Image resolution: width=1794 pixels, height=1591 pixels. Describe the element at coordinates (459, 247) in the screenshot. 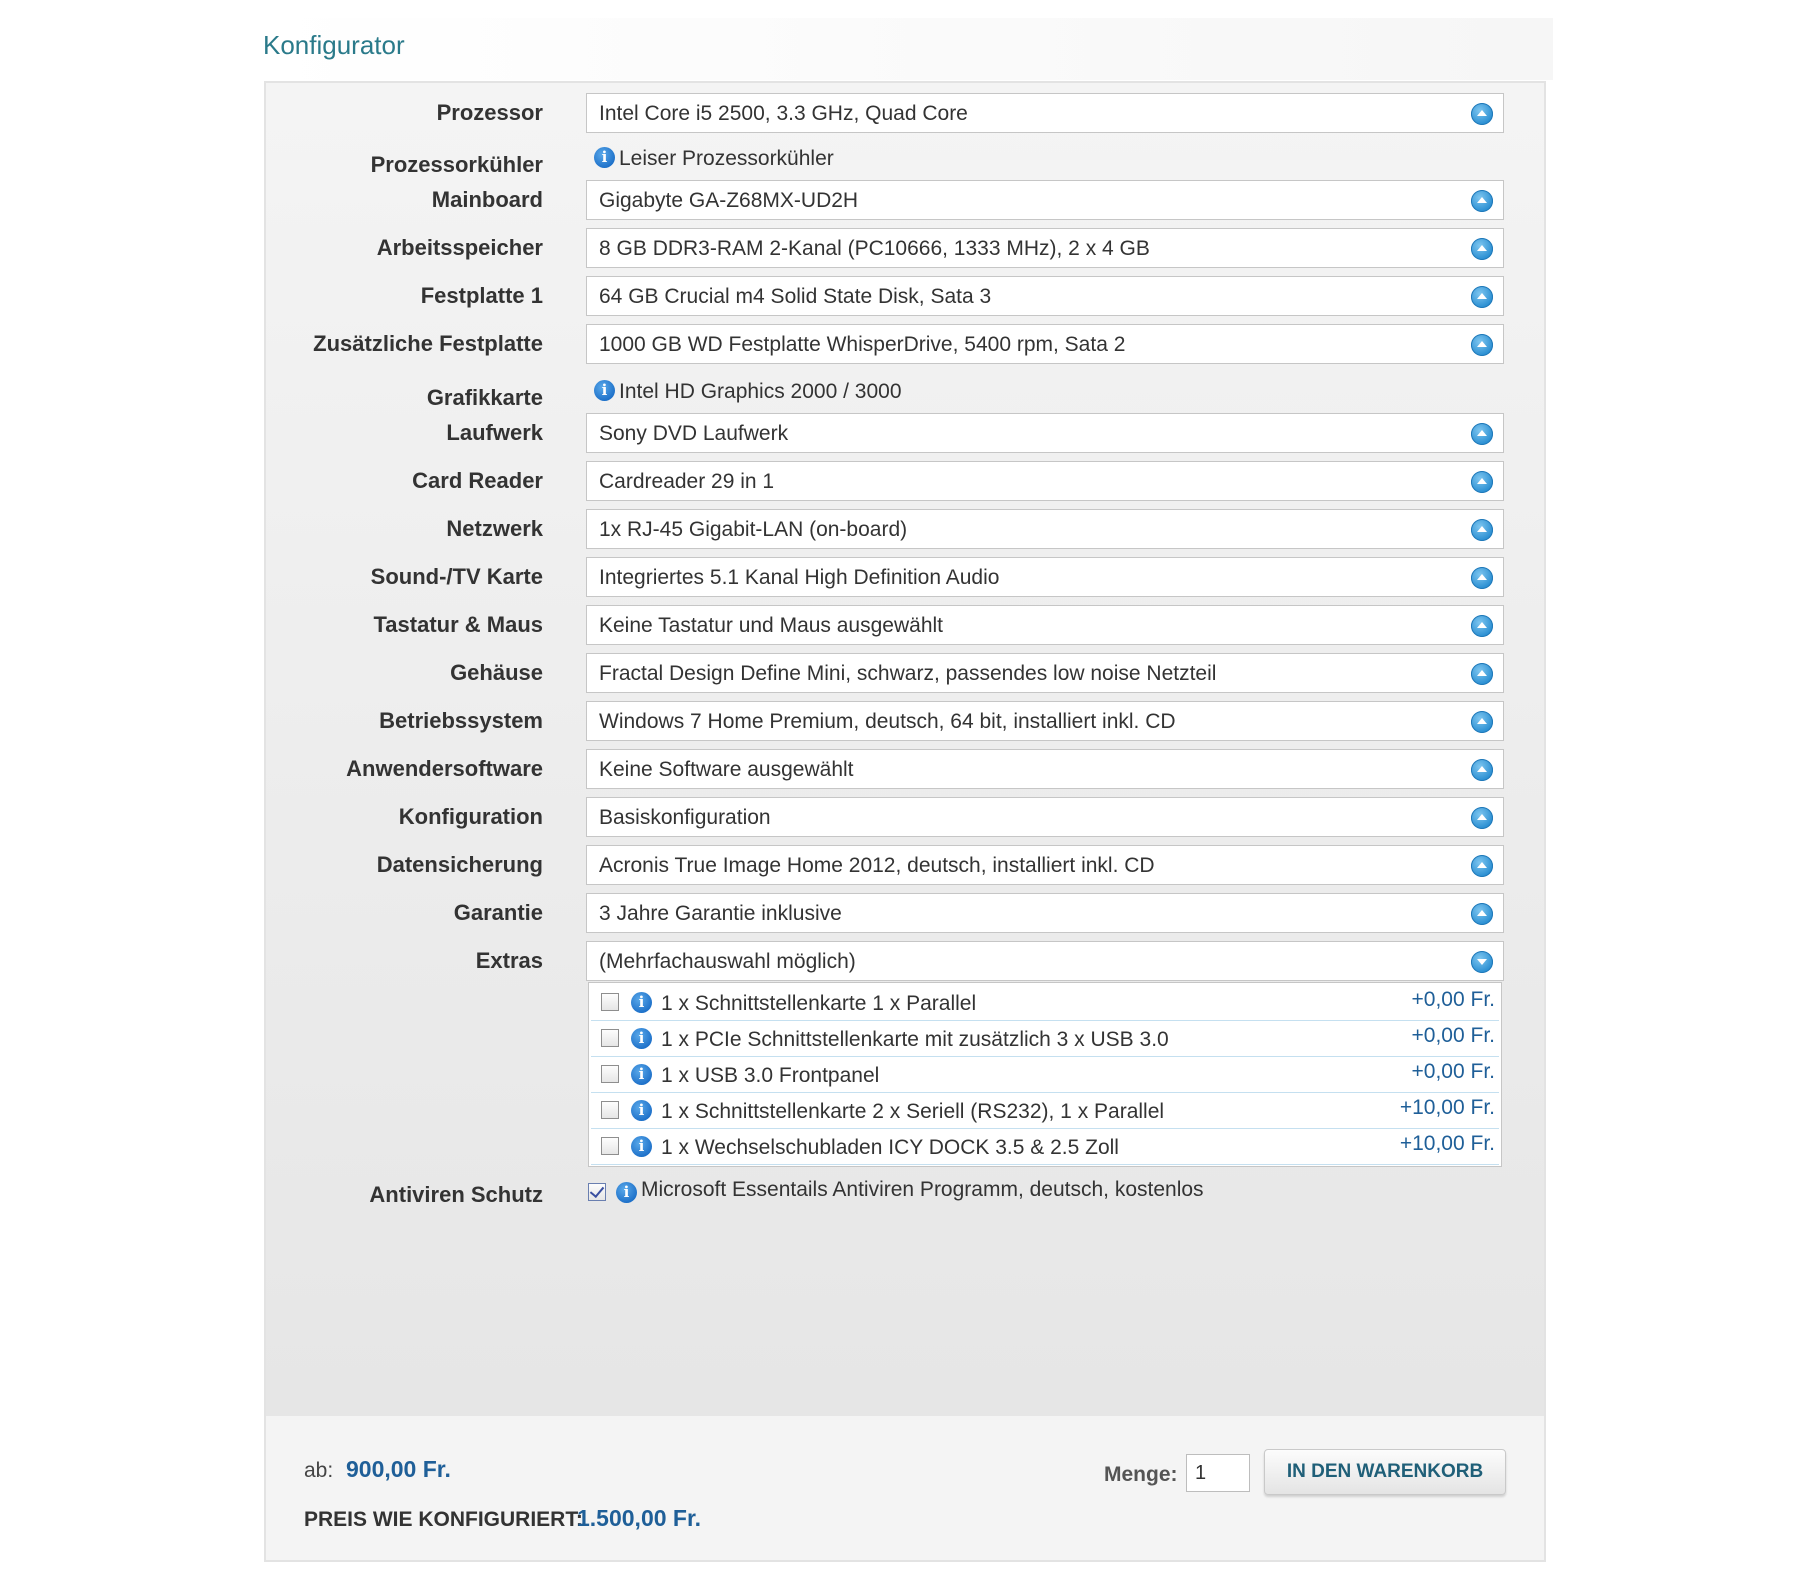

I see `row-label: Arbeitsspeicher` at that location.